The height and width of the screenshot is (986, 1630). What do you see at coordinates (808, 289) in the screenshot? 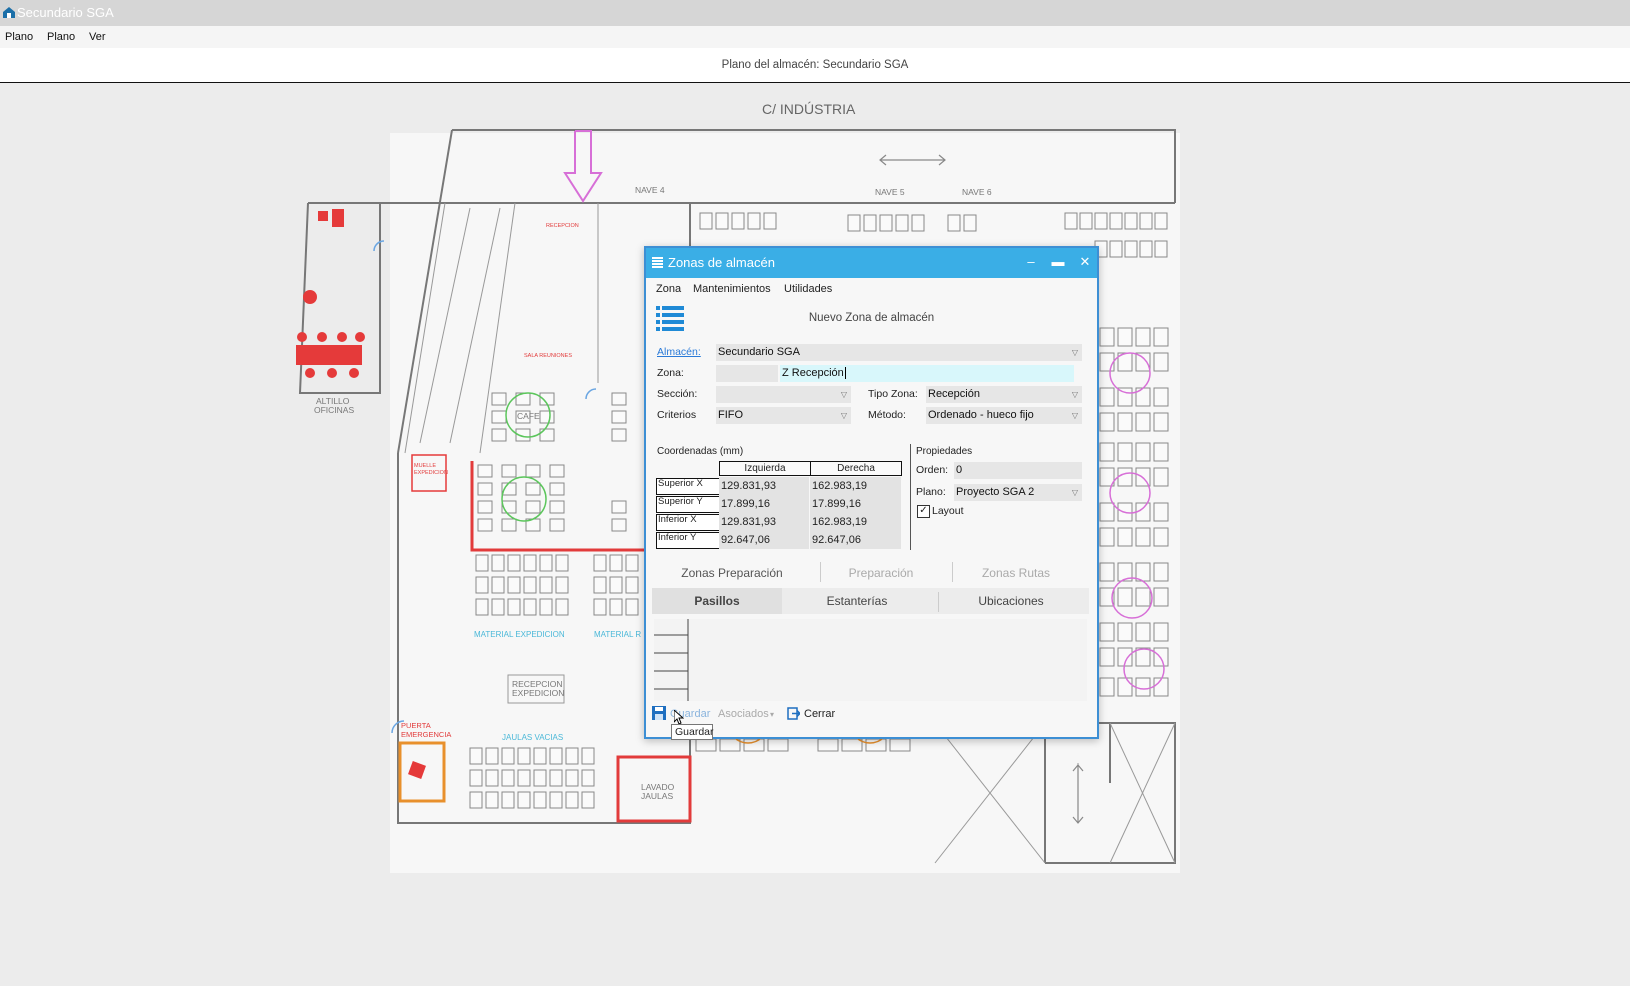
I see `menu-utilidades: Utilidades` at bounding box center [808, 289].